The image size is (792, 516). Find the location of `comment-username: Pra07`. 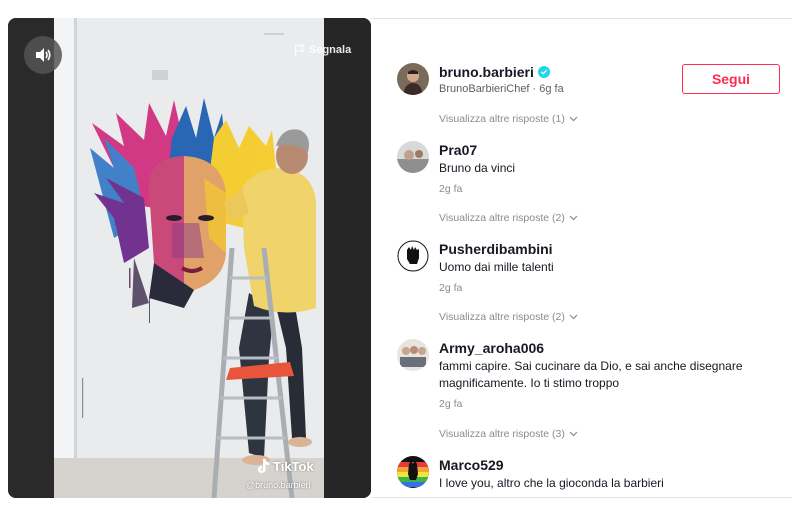

comment-username: Pra07 is located at coordinates (458, 150).